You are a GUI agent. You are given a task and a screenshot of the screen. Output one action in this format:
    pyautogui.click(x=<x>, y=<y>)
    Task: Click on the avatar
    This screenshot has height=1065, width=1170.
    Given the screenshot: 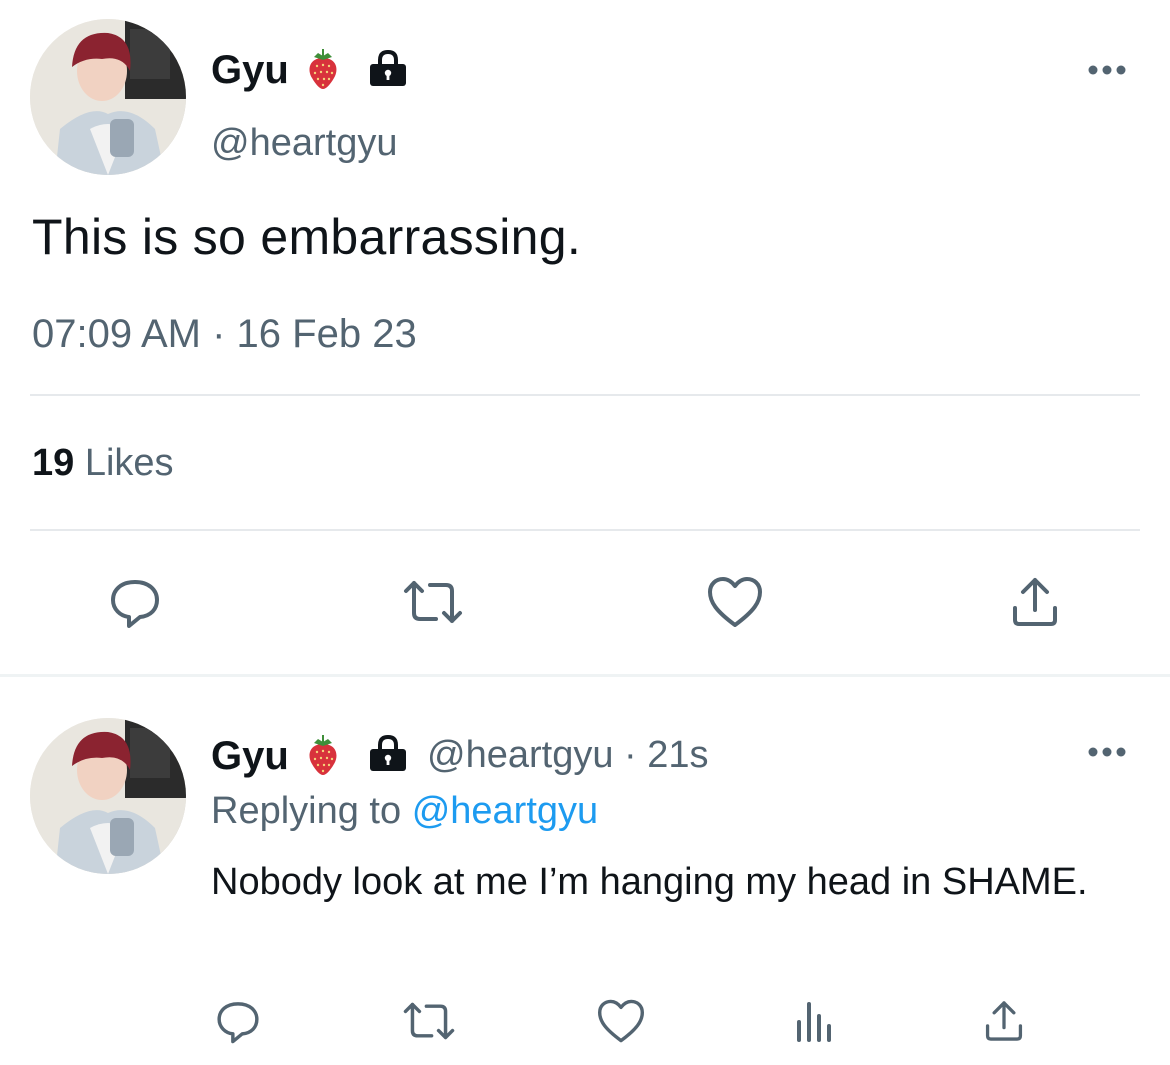 What is the action you would take?
    pyautogui.click(x=108, y=97)
    